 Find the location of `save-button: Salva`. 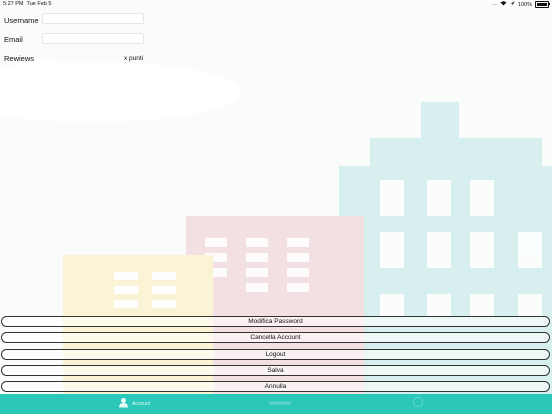

save-button: Salva is located at coordinates (275, 370).